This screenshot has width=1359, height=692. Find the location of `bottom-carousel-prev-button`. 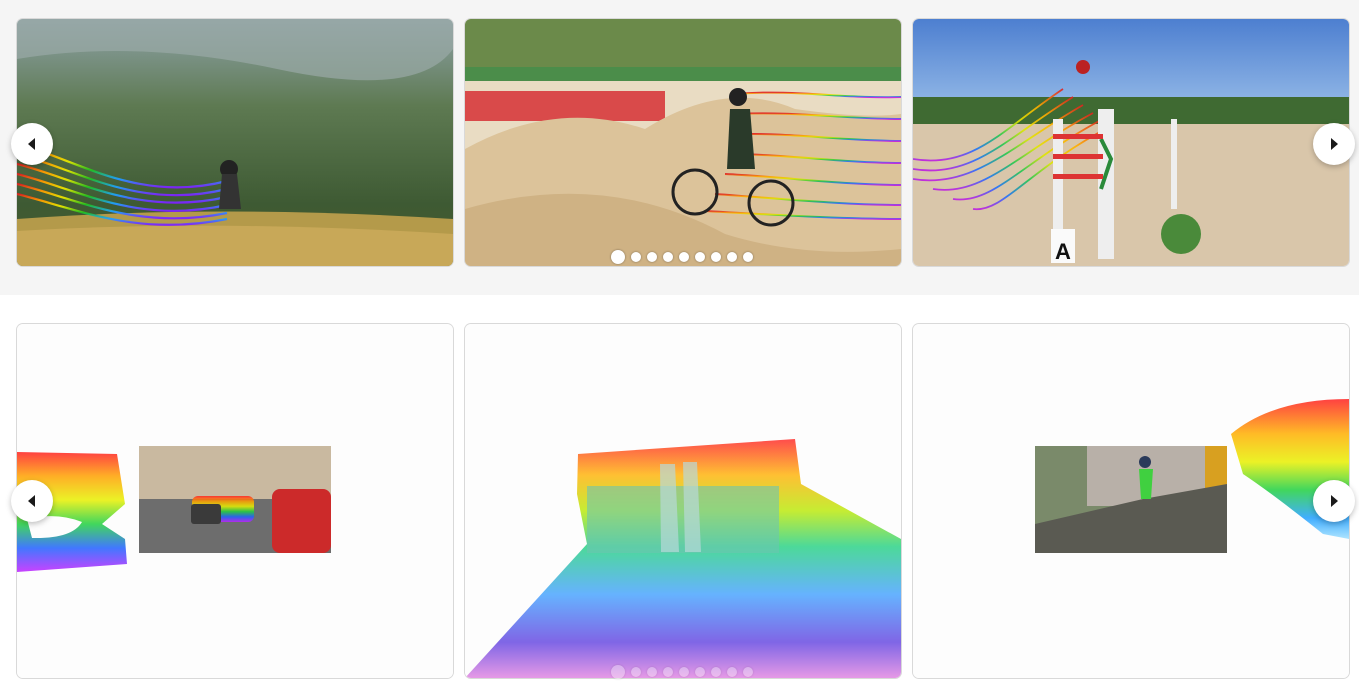

bottom-carousel-prev-button is located at coordinates (32, 501).